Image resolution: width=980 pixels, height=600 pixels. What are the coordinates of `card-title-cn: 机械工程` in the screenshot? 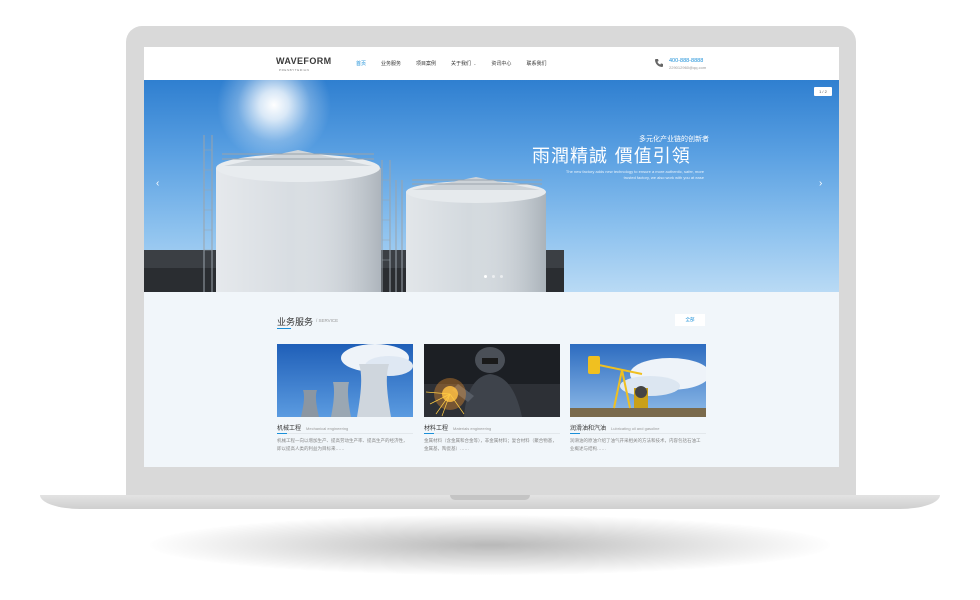 It's located at (289, 429).